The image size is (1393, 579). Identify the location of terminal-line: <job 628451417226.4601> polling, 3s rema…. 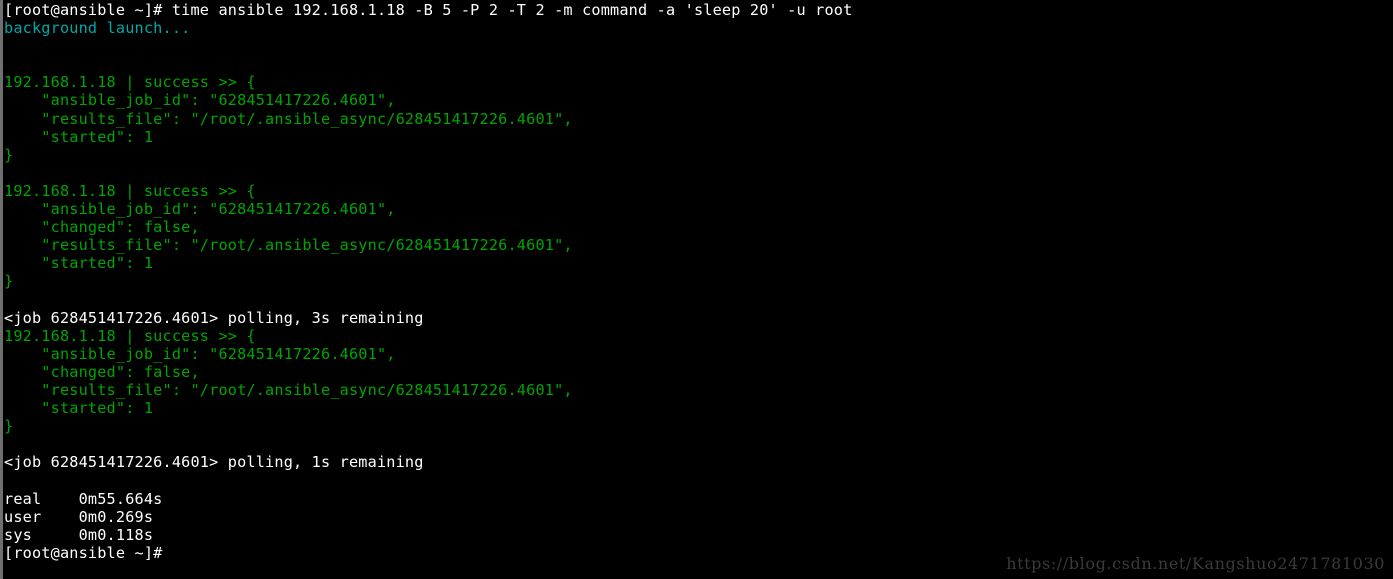
(214, 317).